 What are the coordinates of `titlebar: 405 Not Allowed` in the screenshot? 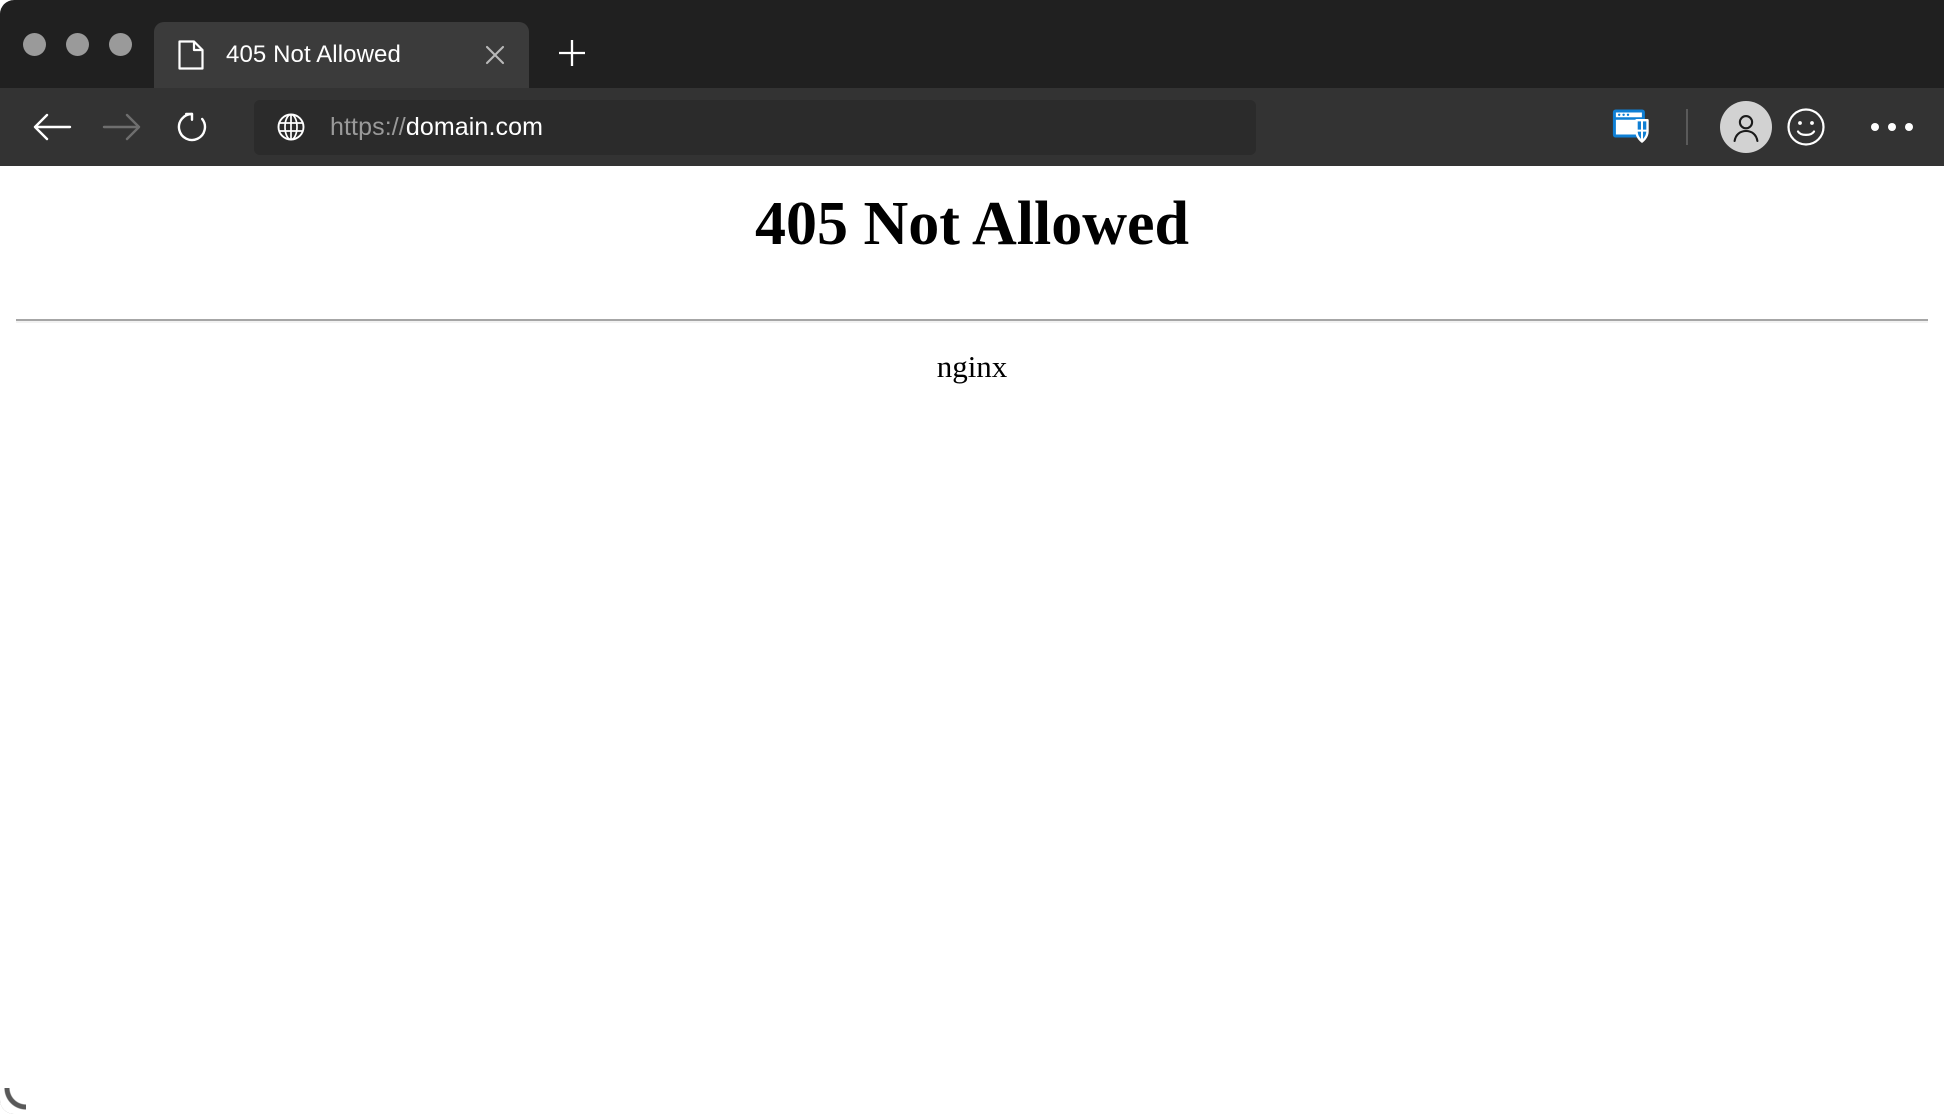 It's located at (972, 44).